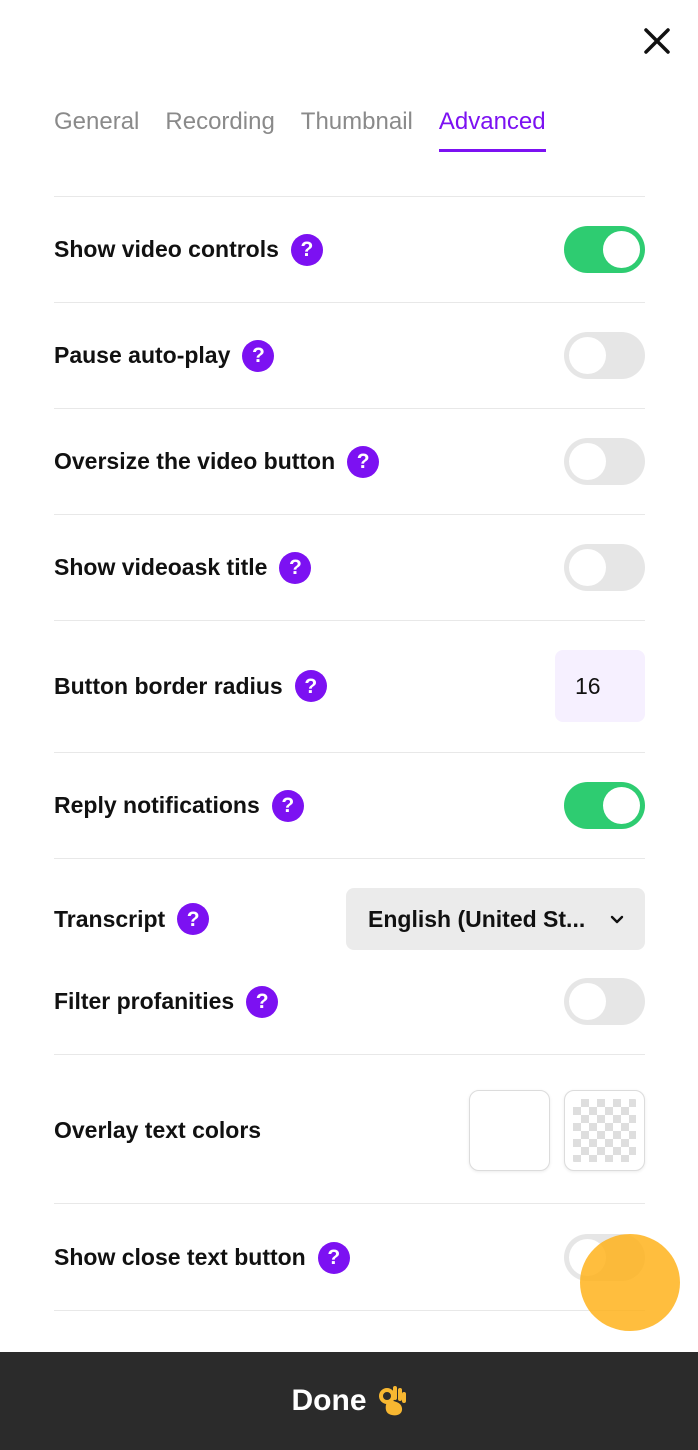 Image resolution: width=698 pixels, height=1450 pixels. What do you see at coordinates (219, 128) in the screenshot?
I see `tab-recording: Recording` at bounding box center [219, 128].